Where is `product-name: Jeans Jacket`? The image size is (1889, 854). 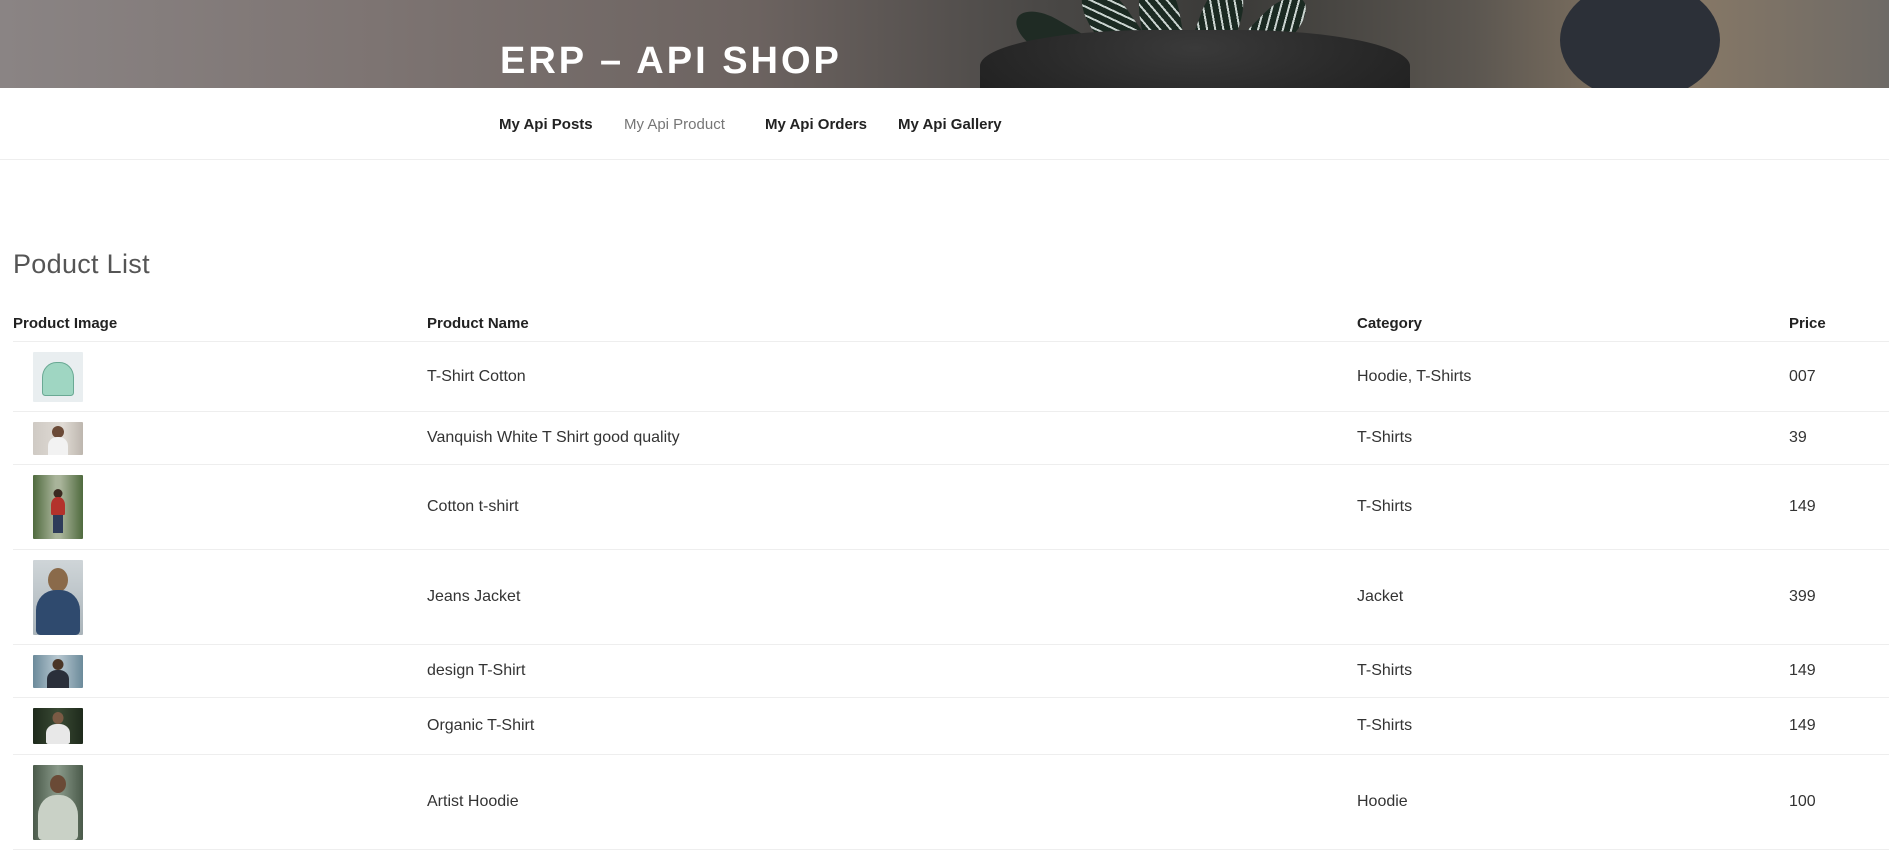 product-name: Jeans Jacket is located at coordinates (892, 597).